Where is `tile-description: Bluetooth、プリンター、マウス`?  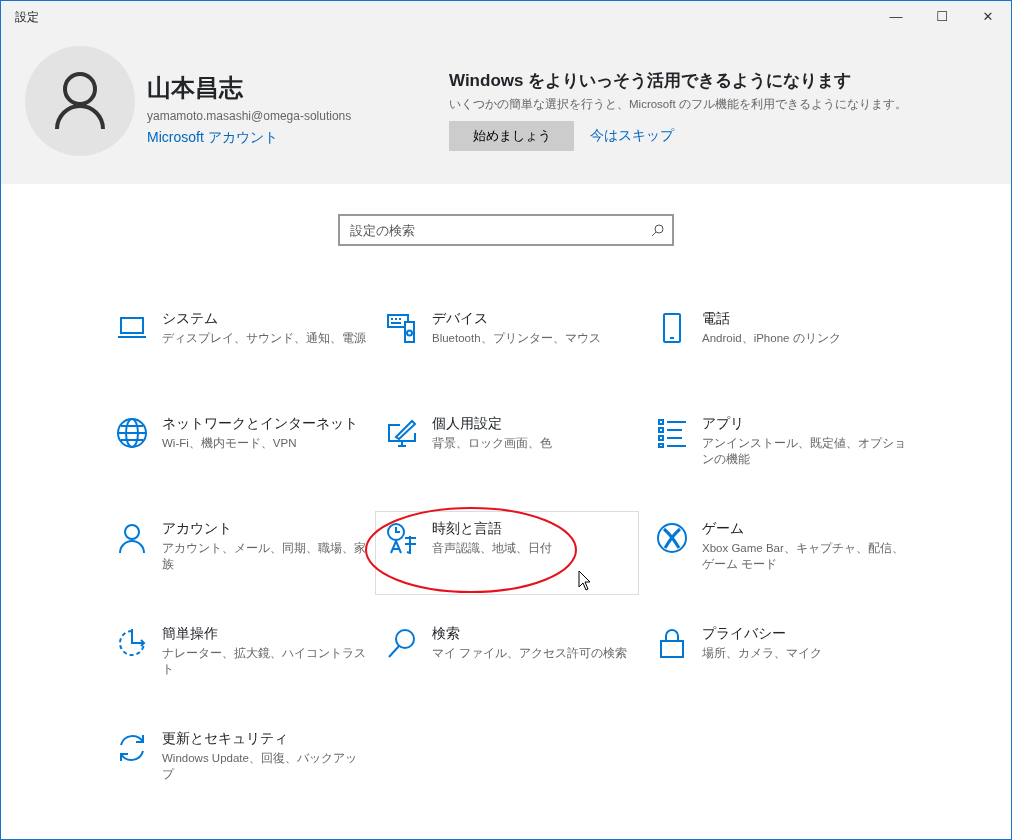
tile-description: Bluetooth、プリンター、マウス is located at coordinates (517, 338).